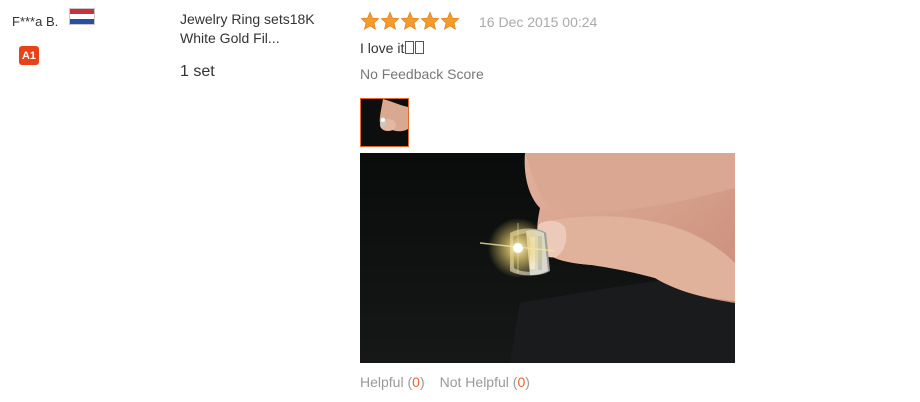  I want to click on not-helpful-count: 0, so click(521, 382).